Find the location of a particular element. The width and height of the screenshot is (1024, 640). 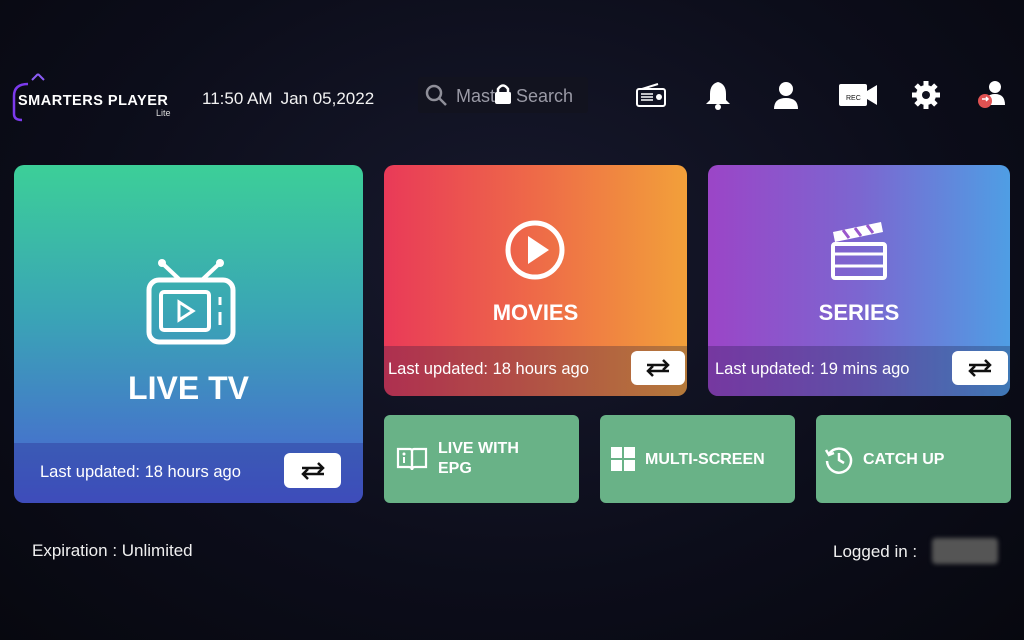

play-icon is located at coordinates (535, 252).